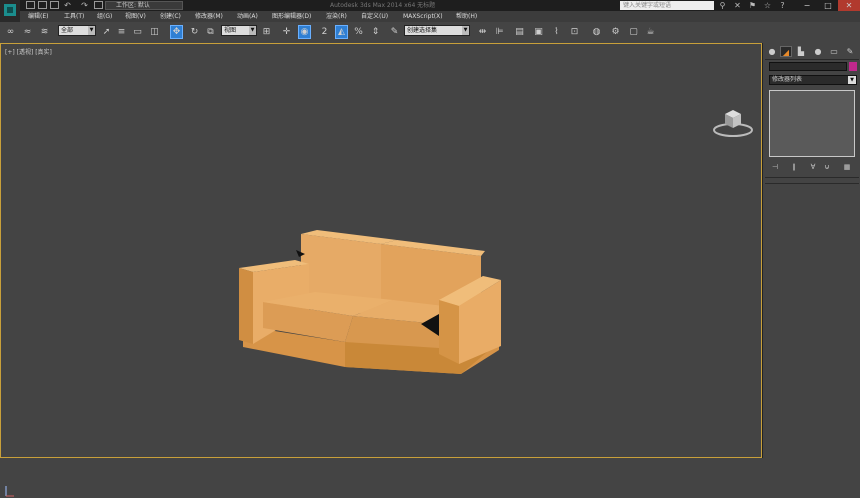  Describe the element at coordinates (30, 5) in the screenshot. I see `new-file-icon` at that location.